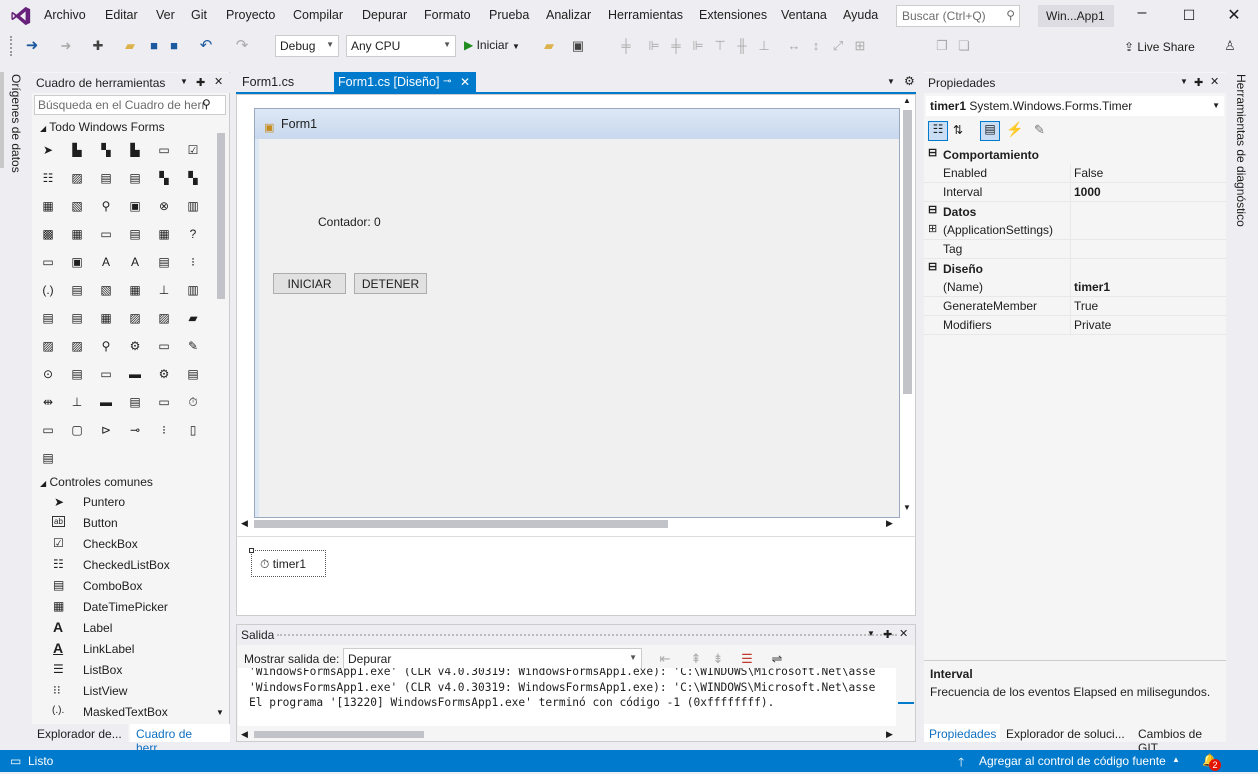 Image resolution: width=1258 pixels, height=774 pixels. What do you see at coordinates (130, 46) in the screenshot?
I see `open-folder-icon: ▰` at bounding box center [130, 46].